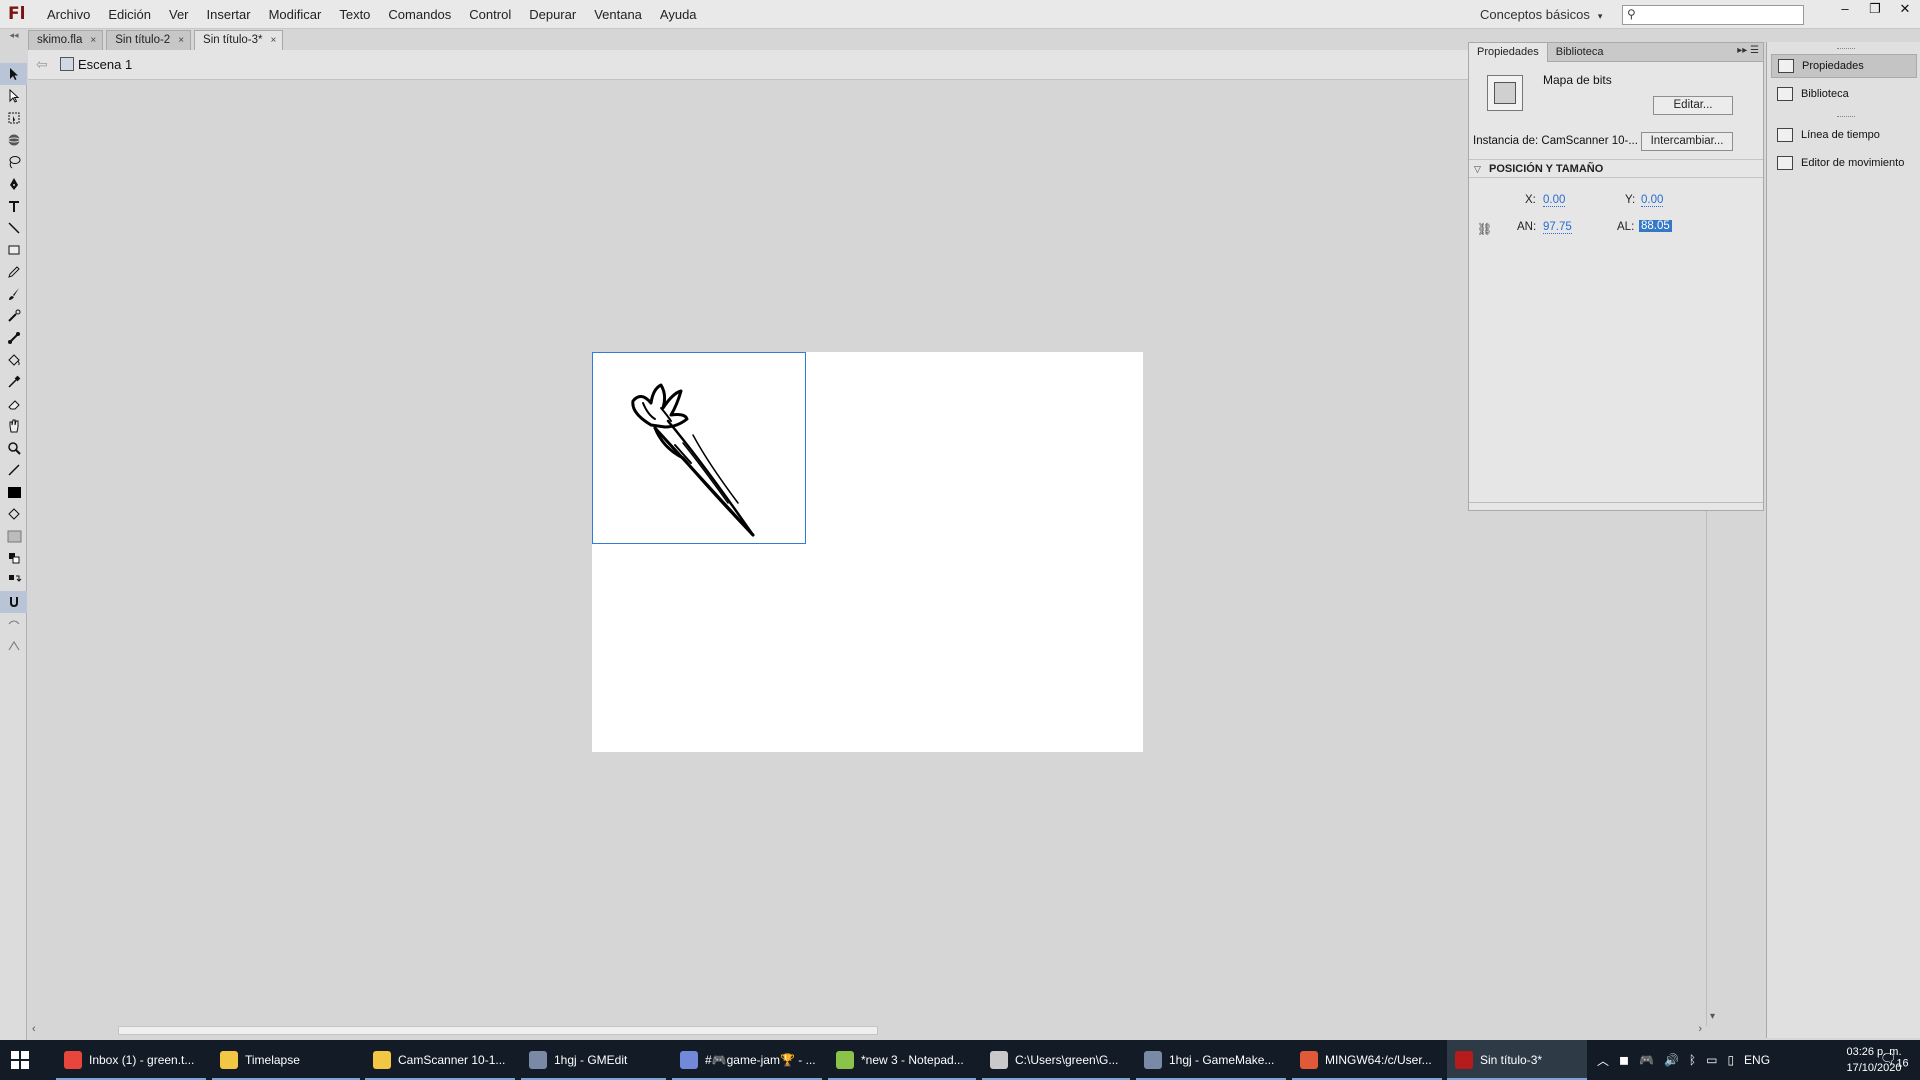 Image resolution: width=1920 pixels, height=1080 pixels. What do you see at coordinates (13, 118) in the screenshot?
I see `free-transform-tool-icon` at bounding box center [13, 118].